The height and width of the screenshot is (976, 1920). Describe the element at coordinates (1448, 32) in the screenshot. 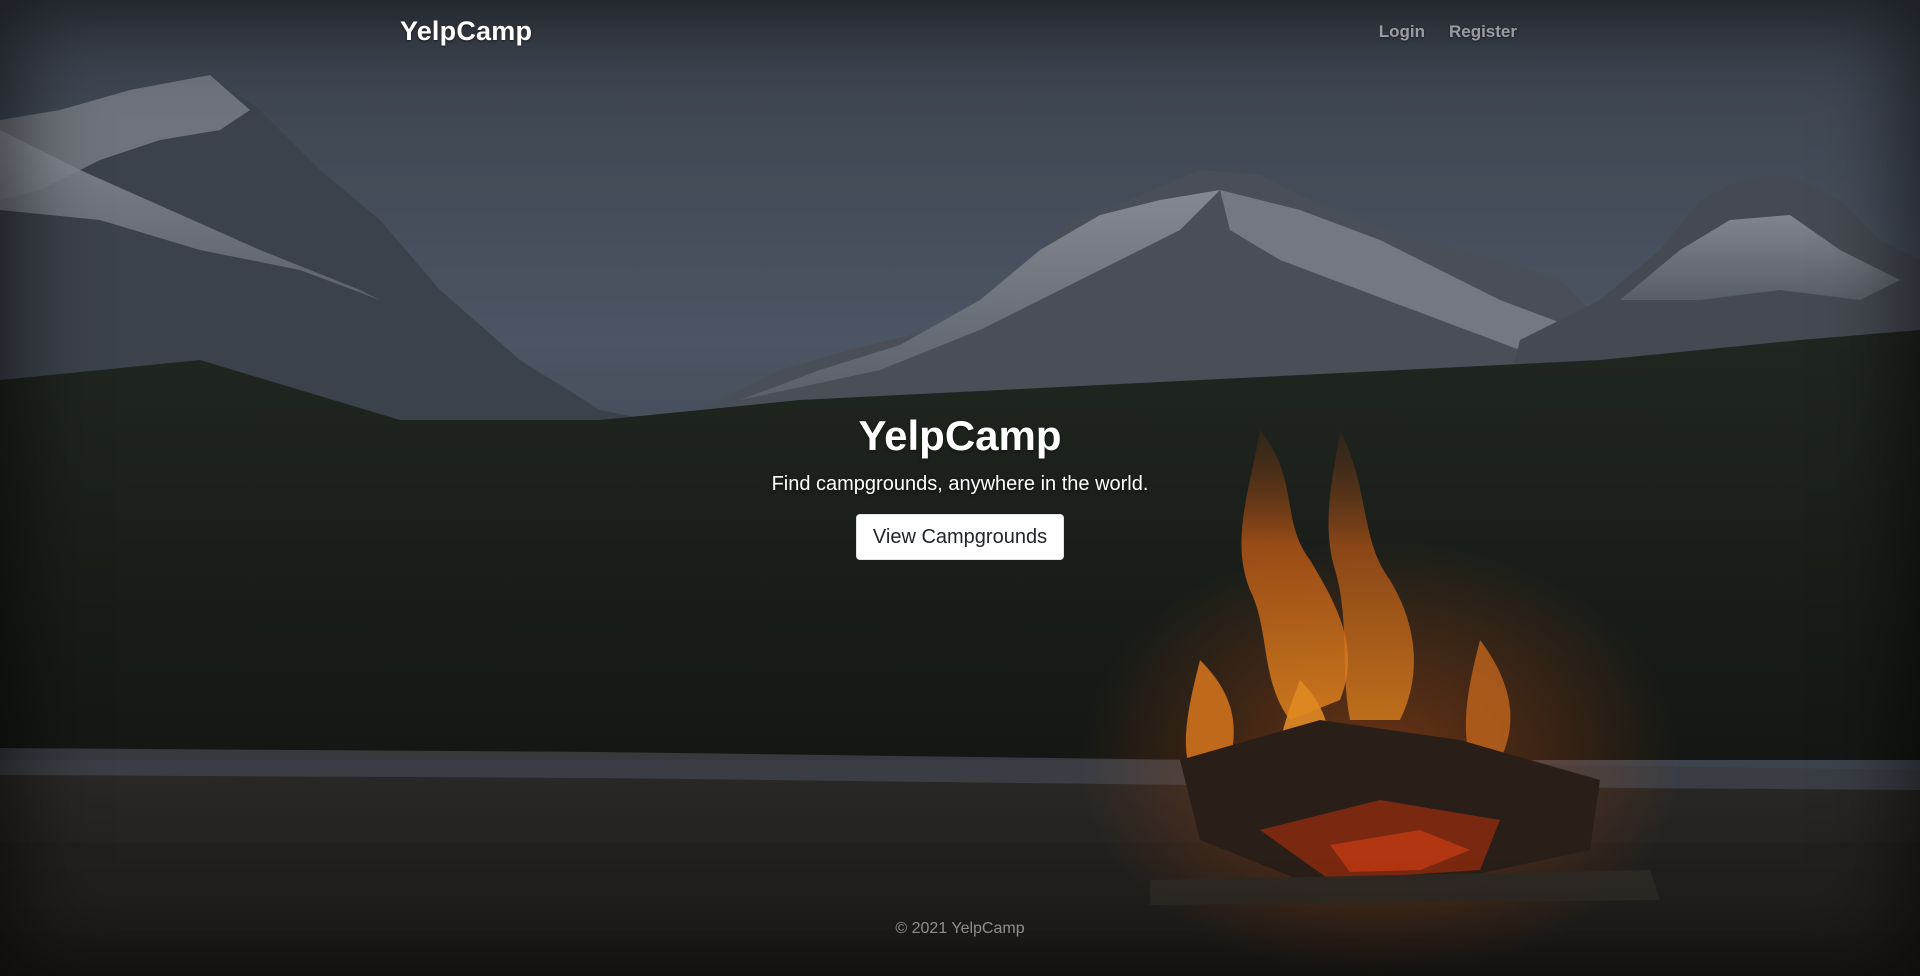

I see `nav-links: Login Register` at that location.